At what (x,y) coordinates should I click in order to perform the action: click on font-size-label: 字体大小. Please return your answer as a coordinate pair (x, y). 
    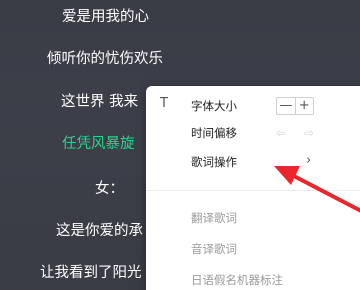
    Looking at the image, I should click on (214, 106).